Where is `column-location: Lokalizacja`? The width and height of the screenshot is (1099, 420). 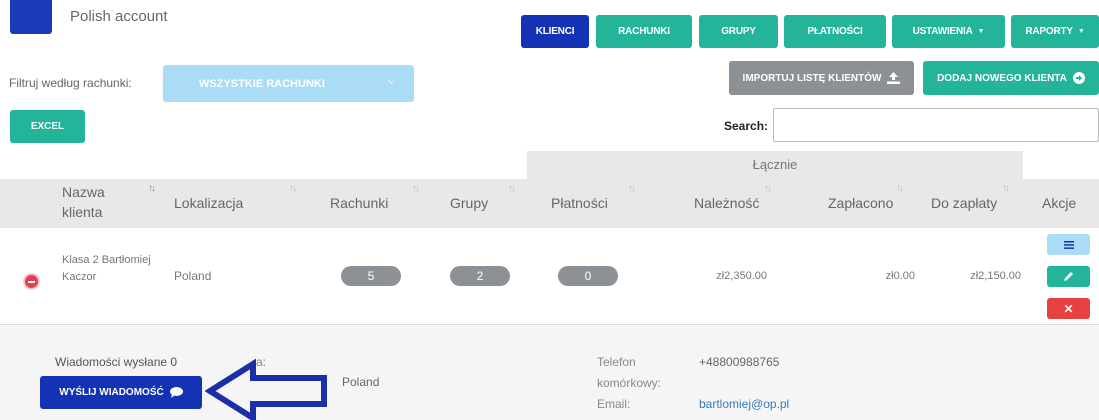
column-location: Lokalizacja is located at coordinates (208, 203).